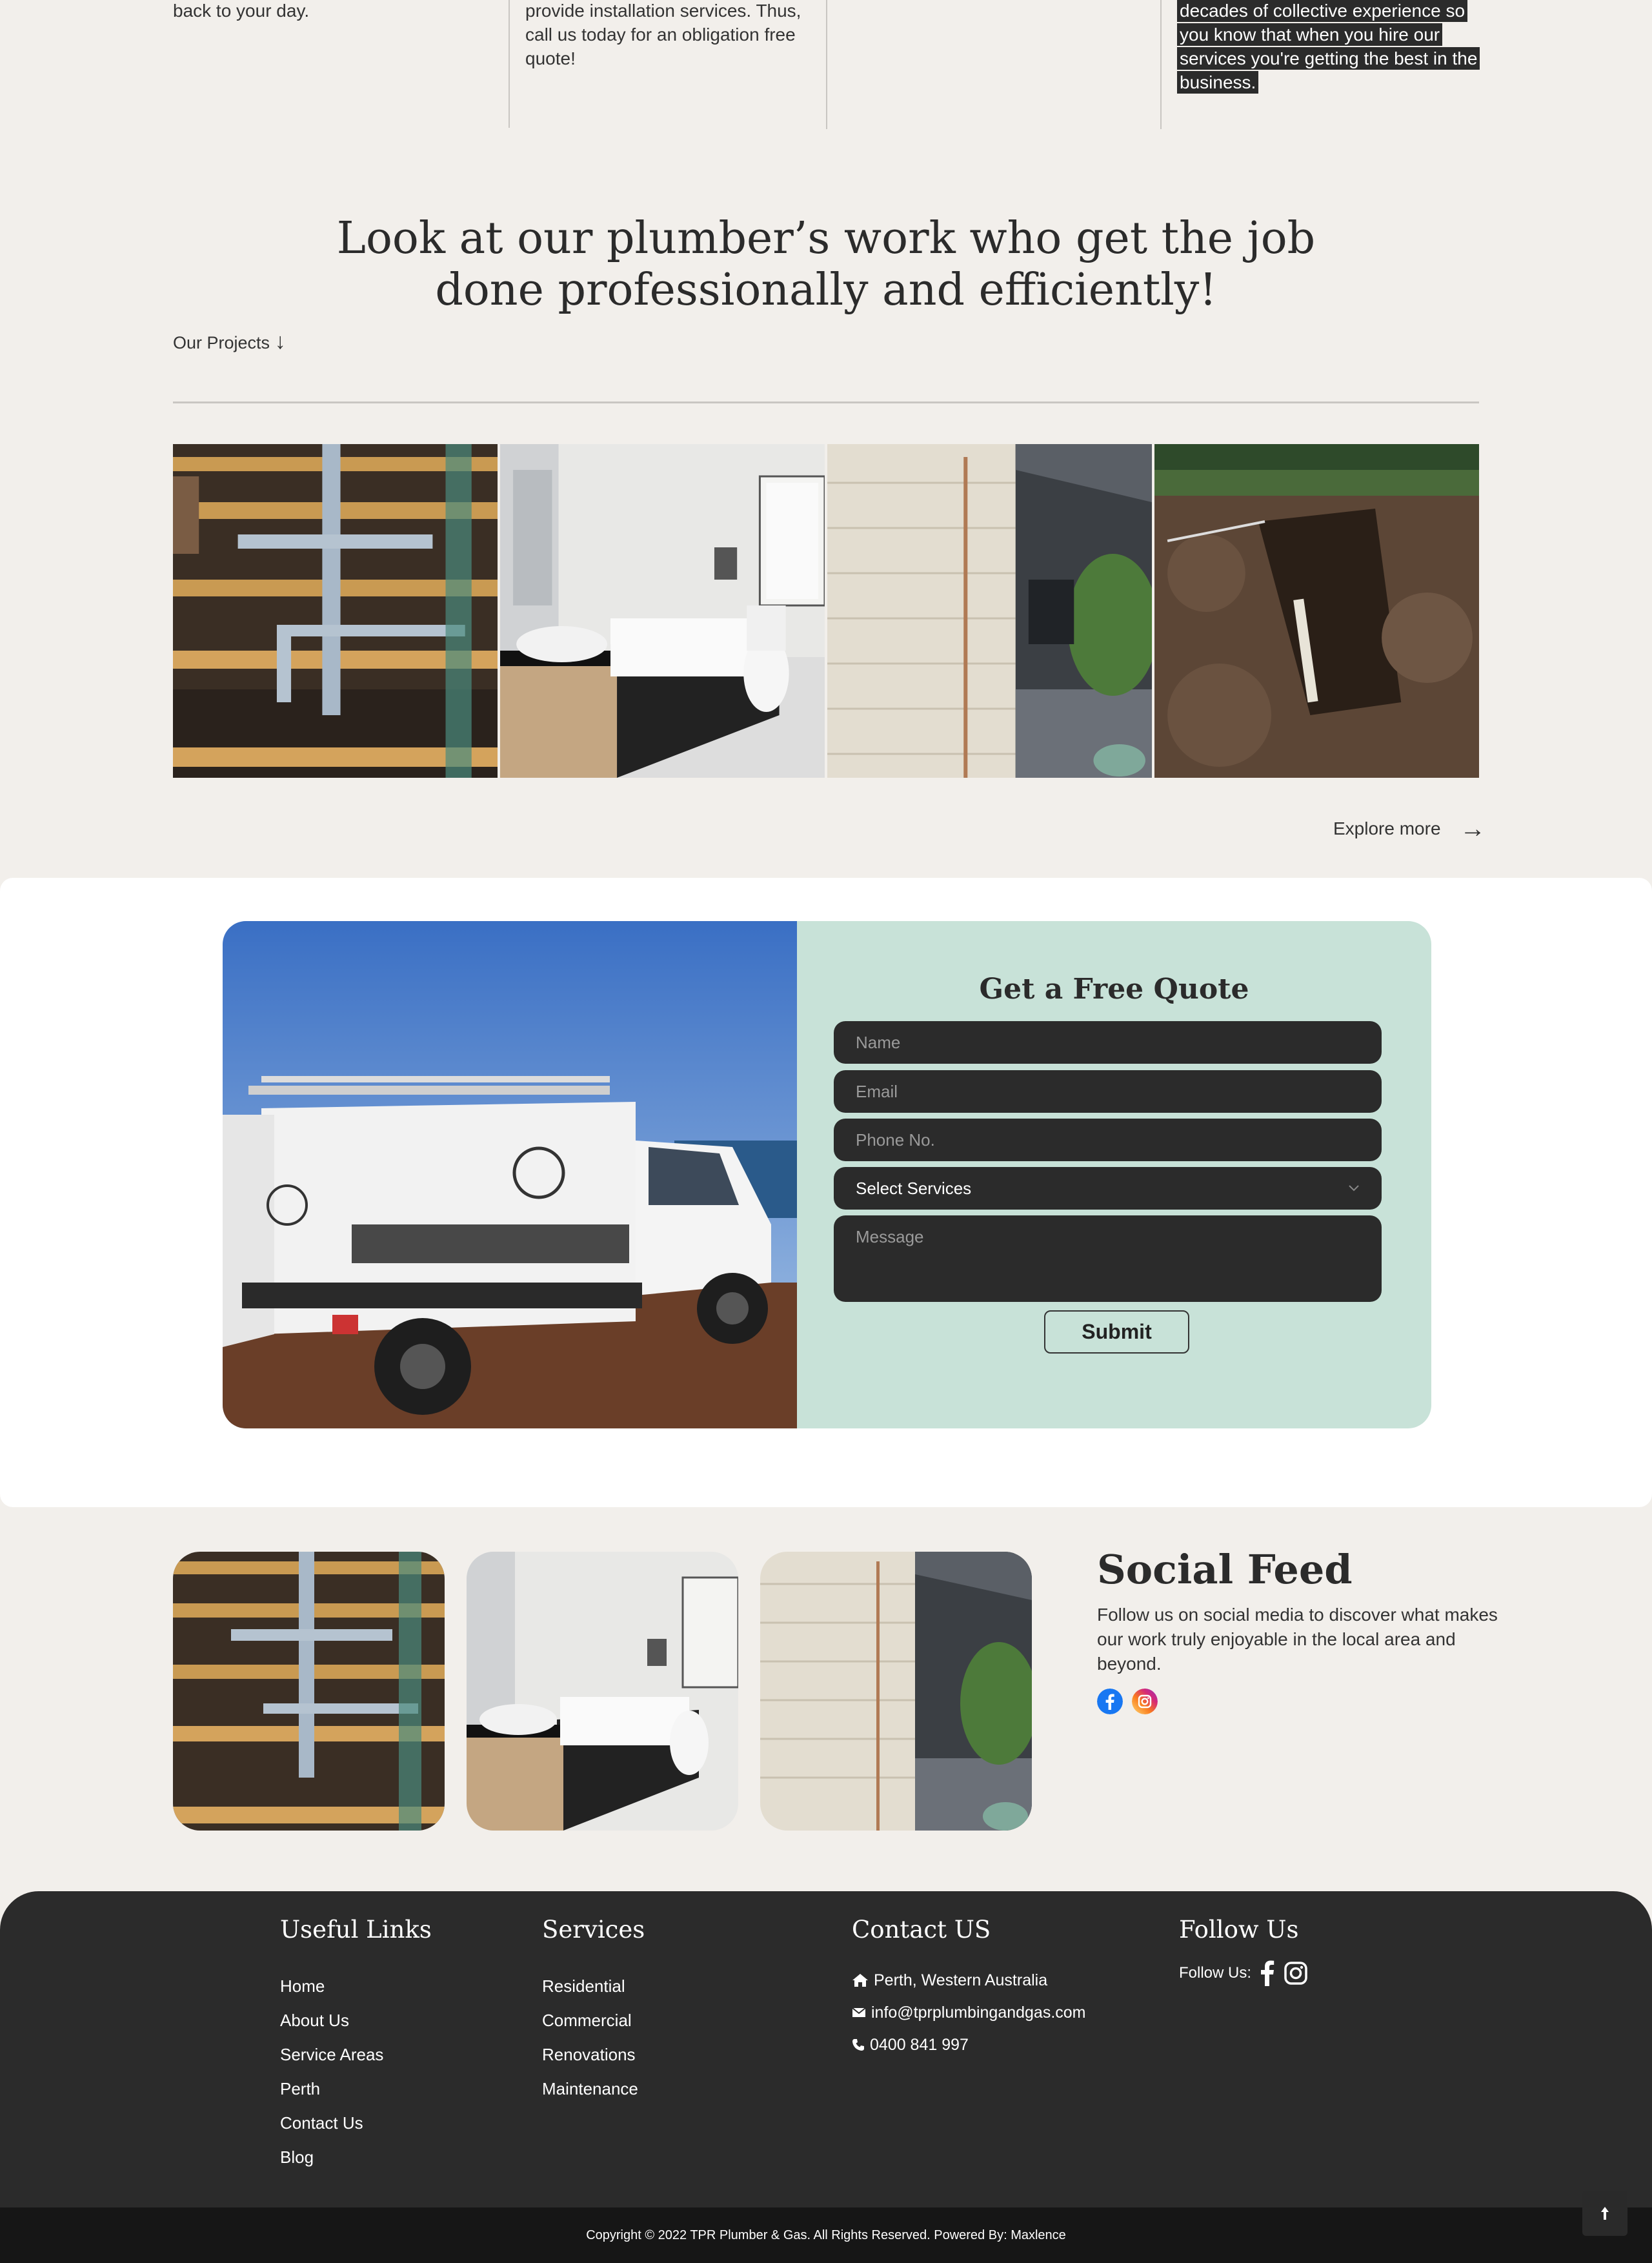 The height and width of the screenshot is (2263, 1652). I want to click on footer-heading: Services, so click(593, 1929).